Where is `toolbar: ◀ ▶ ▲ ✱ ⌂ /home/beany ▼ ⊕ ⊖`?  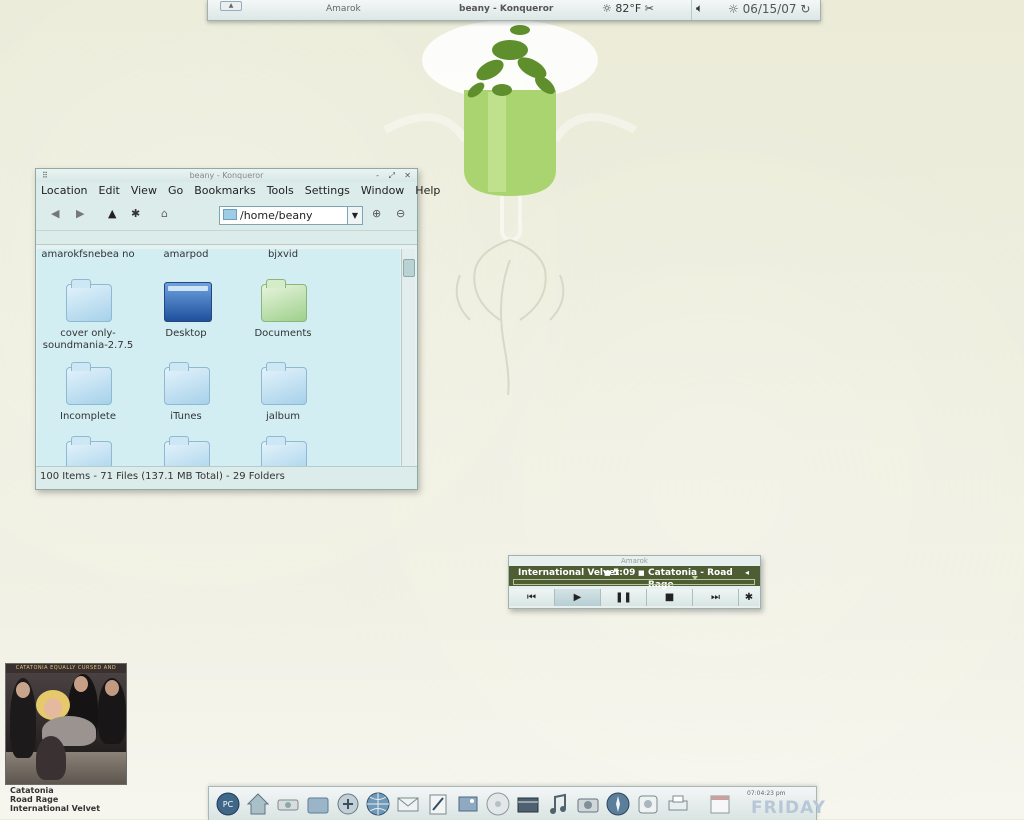 toolbar: ◀ ▶ ▲ ✱ ⌂ /home/beany ▼ ⊕ ⊖ is located at coordinates (226, 215).